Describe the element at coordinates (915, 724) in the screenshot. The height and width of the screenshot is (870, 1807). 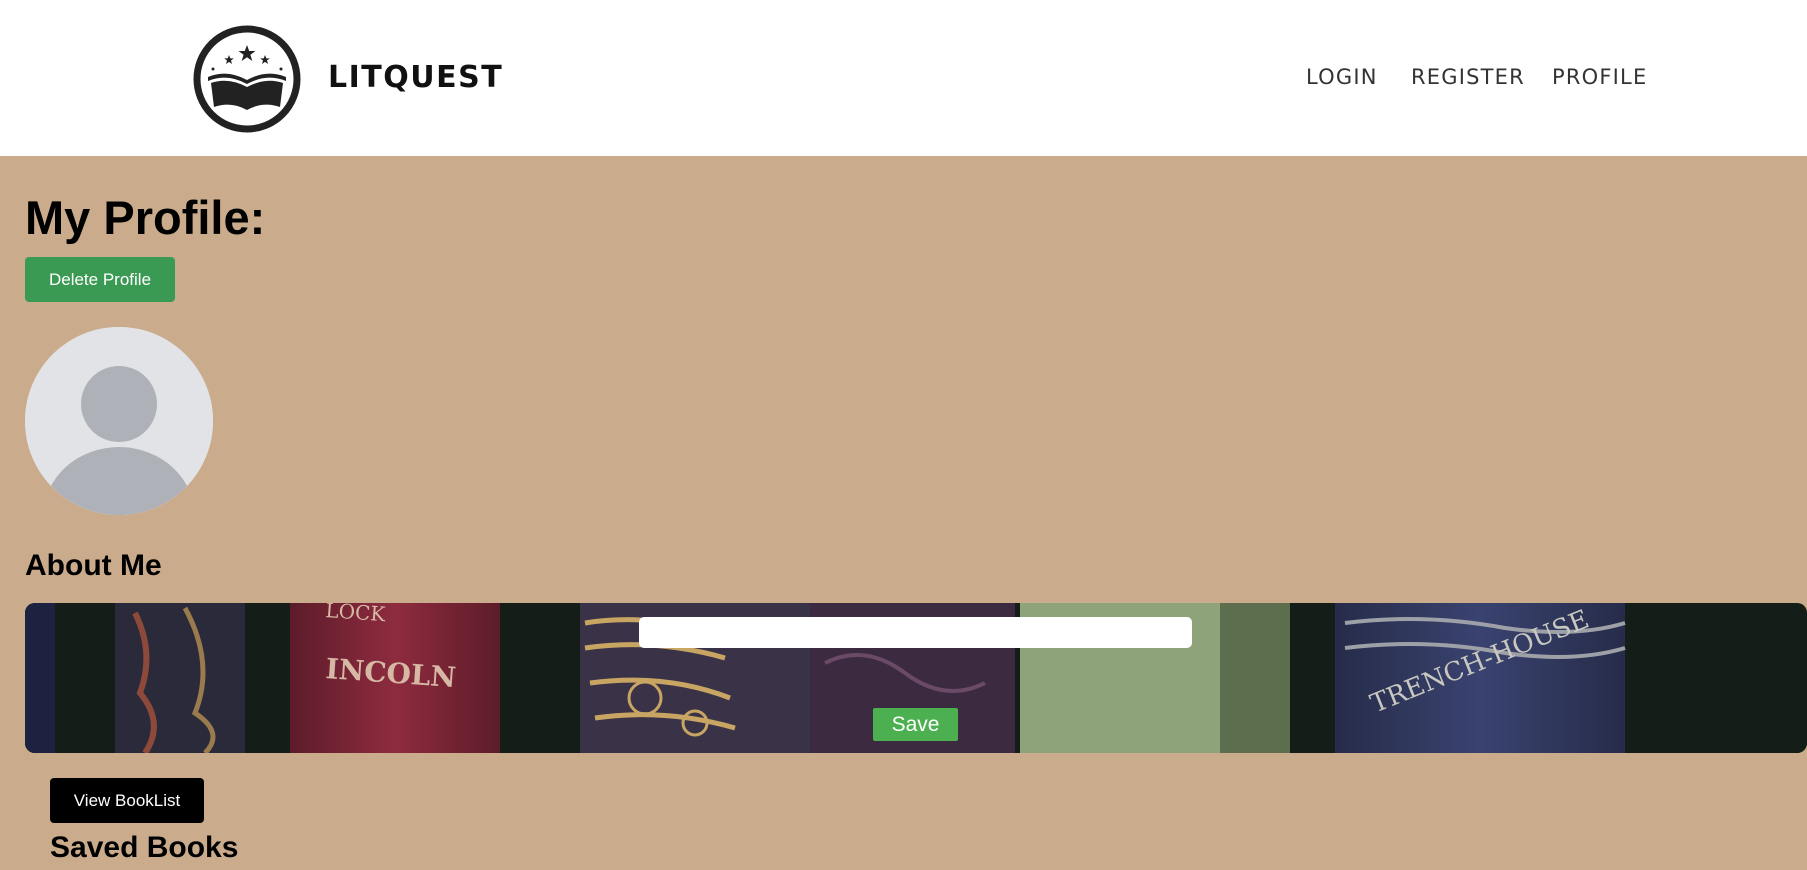
I see `save-about-button: Save` at that location.